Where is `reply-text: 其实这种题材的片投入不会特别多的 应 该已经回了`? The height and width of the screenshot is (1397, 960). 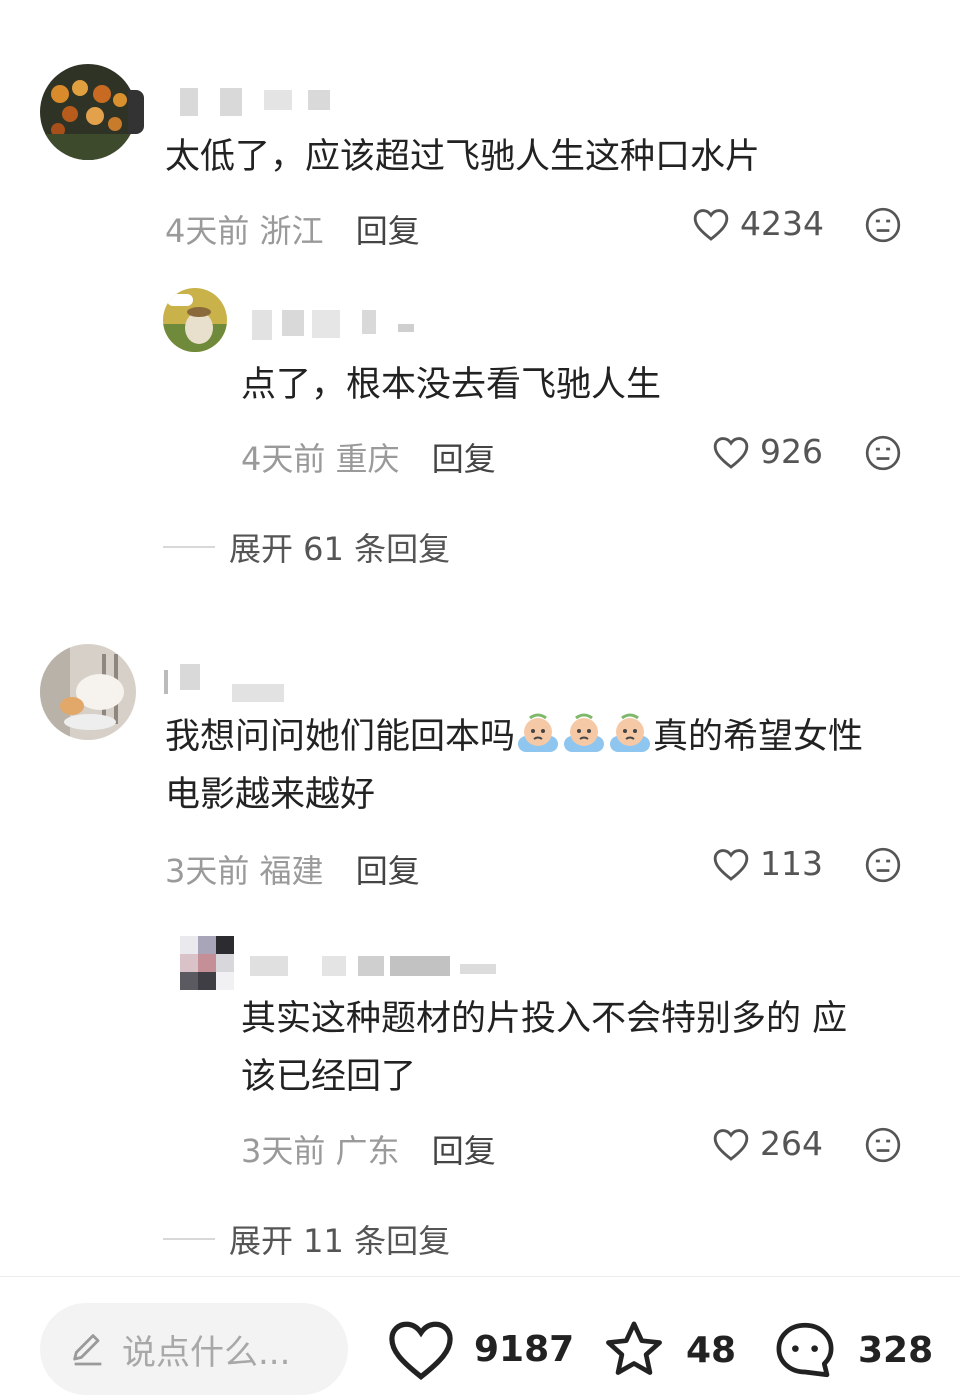 reply-text: 其实这种题材的片投入不会特别多的 应 该已经回了 is located at coordinates (544, 1048).